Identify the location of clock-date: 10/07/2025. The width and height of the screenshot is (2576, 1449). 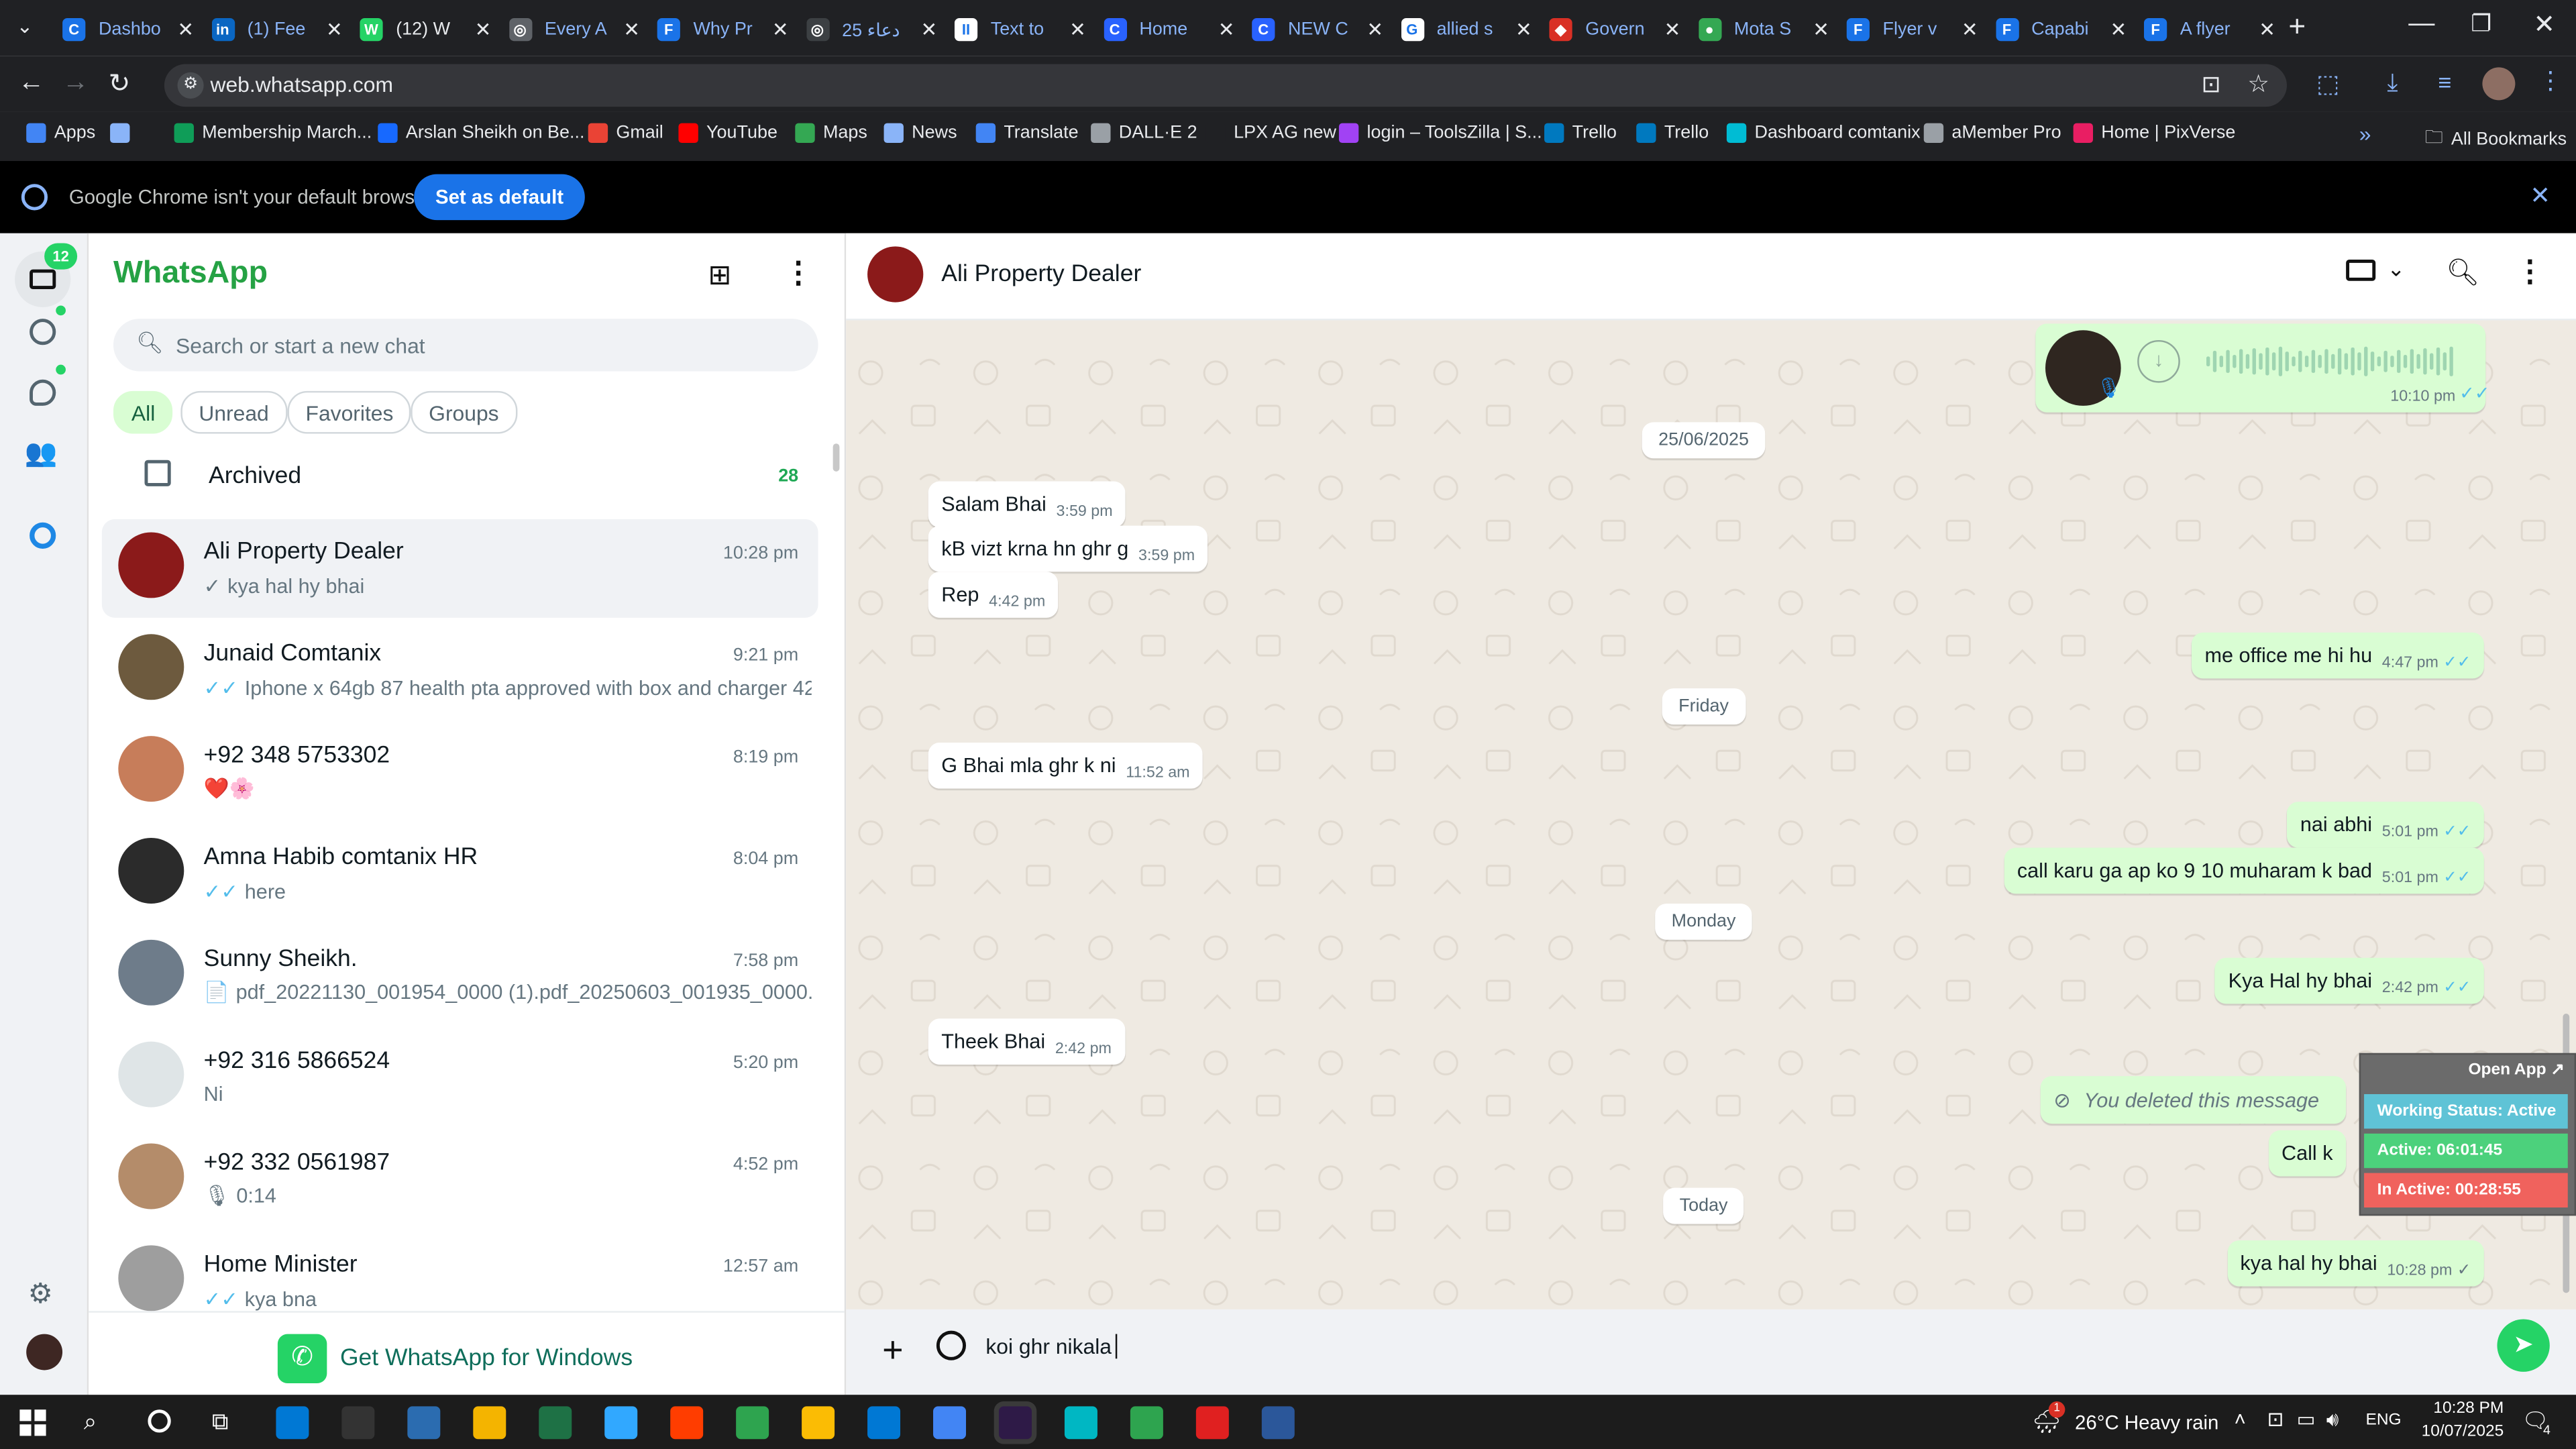
(2454, 1432).